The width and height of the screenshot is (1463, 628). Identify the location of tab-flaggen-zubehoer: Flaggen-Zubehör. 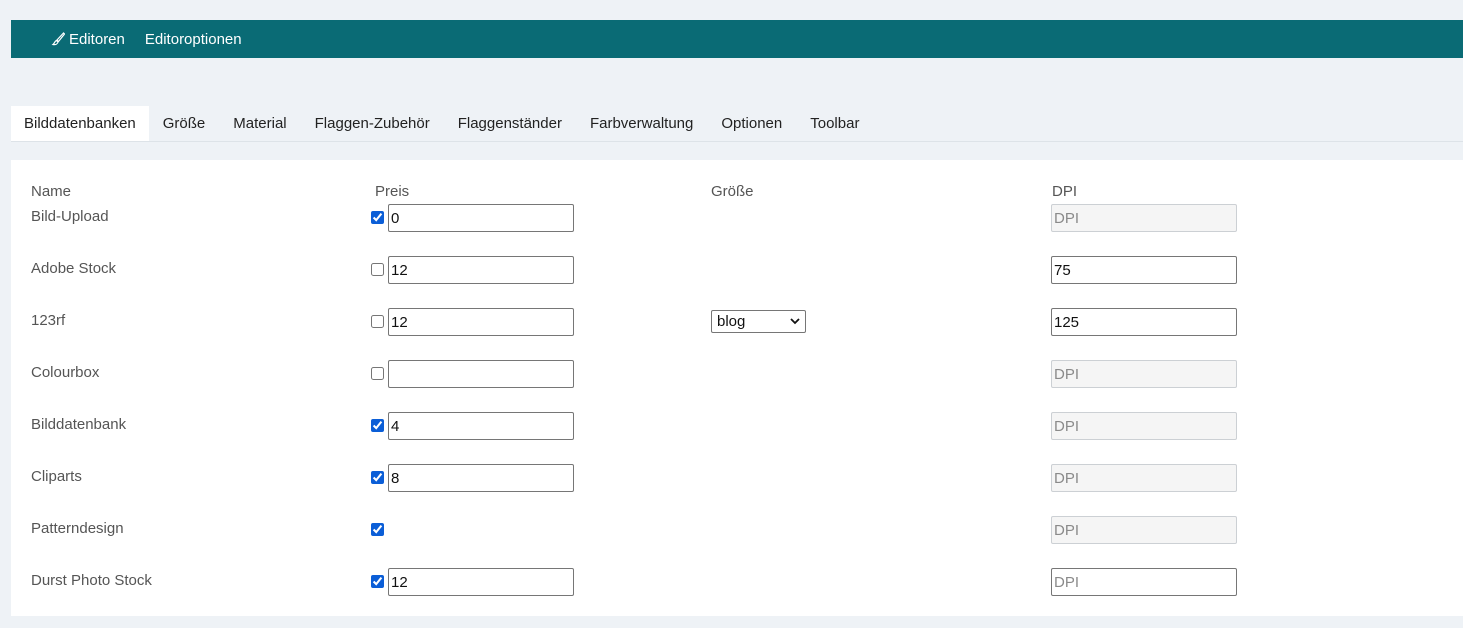
(372, 123).